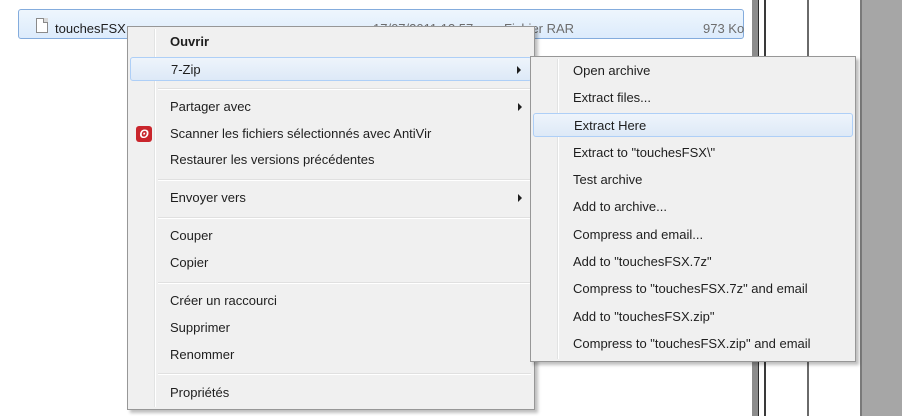 The height and width of the screenshot is (416, 902). Describe the element at coordinates (191, 235) in the screenshot. I see `menu-item-label: Couper` at that location.